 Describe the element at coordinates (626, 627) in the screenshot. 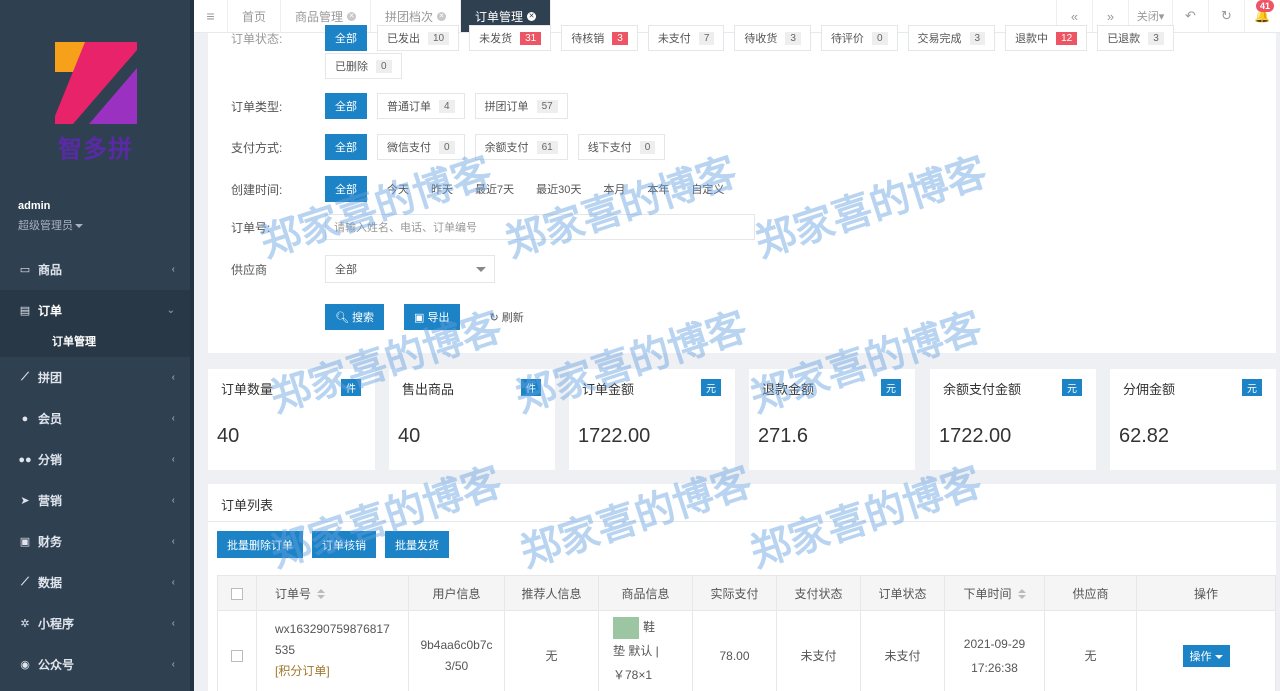

I see `product-thumbnail` at that location.